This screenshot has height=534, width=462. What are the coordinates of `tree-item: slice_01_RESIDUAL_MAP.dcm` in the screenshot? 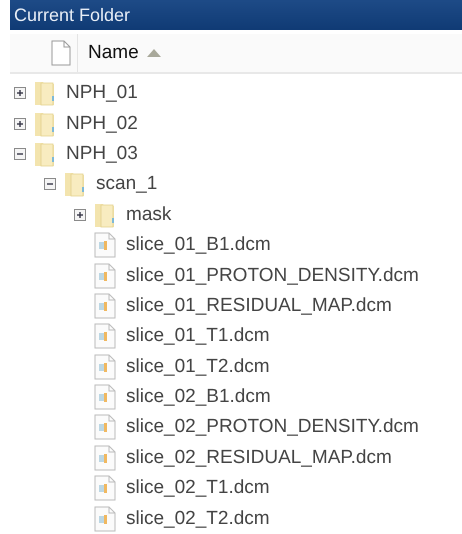 It's located at (259, 305).